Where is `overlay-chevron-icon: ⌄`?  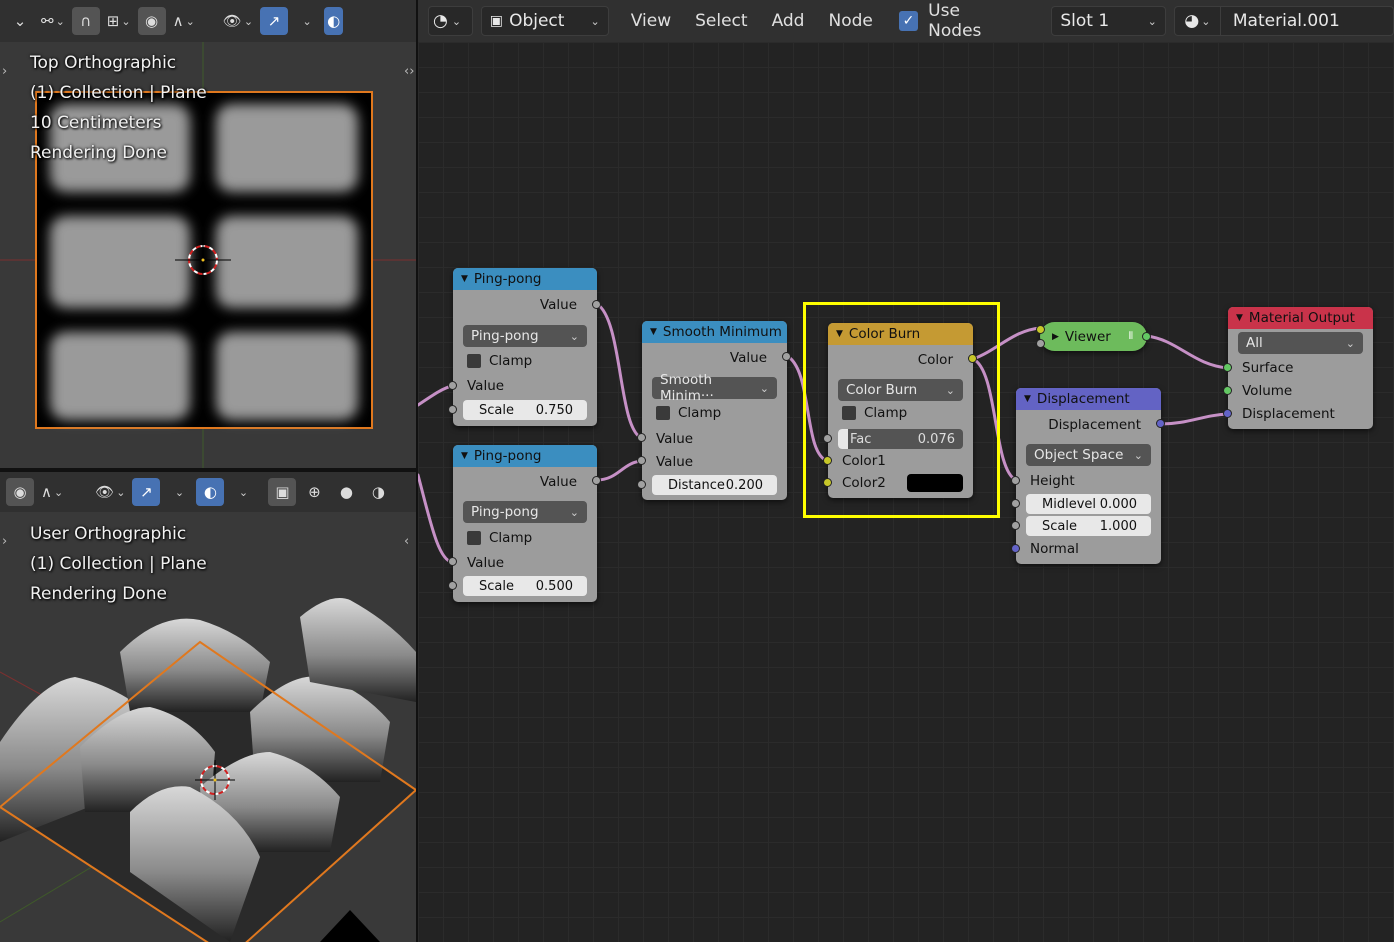 overlay-chevron-icon: ⌄ is located at coordinates (242, 492).